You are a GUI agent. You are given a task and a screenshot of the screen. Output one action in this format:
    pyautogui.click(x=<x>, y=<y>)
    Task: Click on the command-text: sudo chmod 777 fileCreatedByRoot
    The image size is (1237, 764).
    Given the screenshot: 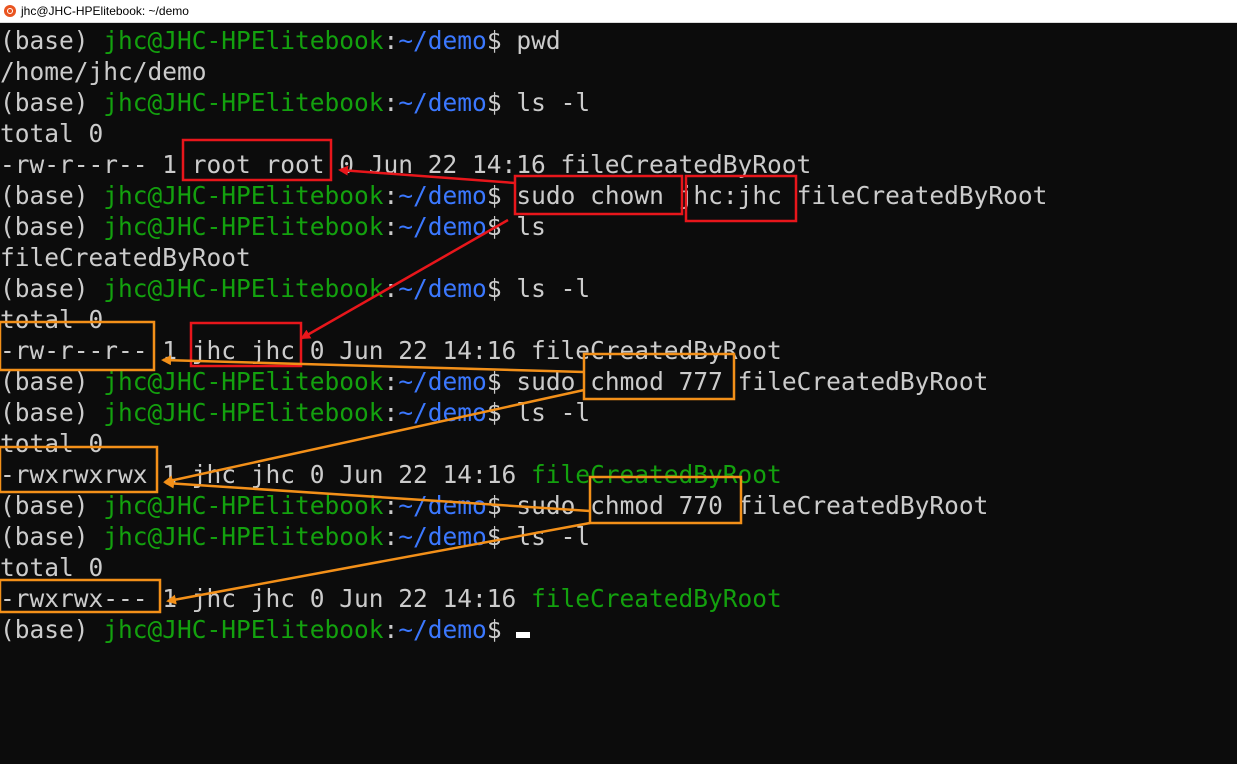 What is the action you would take?
    pyautogui.click(x=752, y=381)
    